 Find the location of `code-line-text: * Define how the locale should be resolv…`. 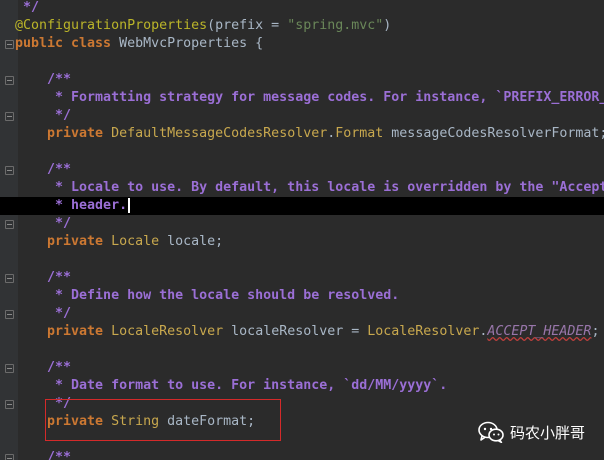

code-line-text: * Define how the locale should be resolv… is located at coordinates (207, 296).